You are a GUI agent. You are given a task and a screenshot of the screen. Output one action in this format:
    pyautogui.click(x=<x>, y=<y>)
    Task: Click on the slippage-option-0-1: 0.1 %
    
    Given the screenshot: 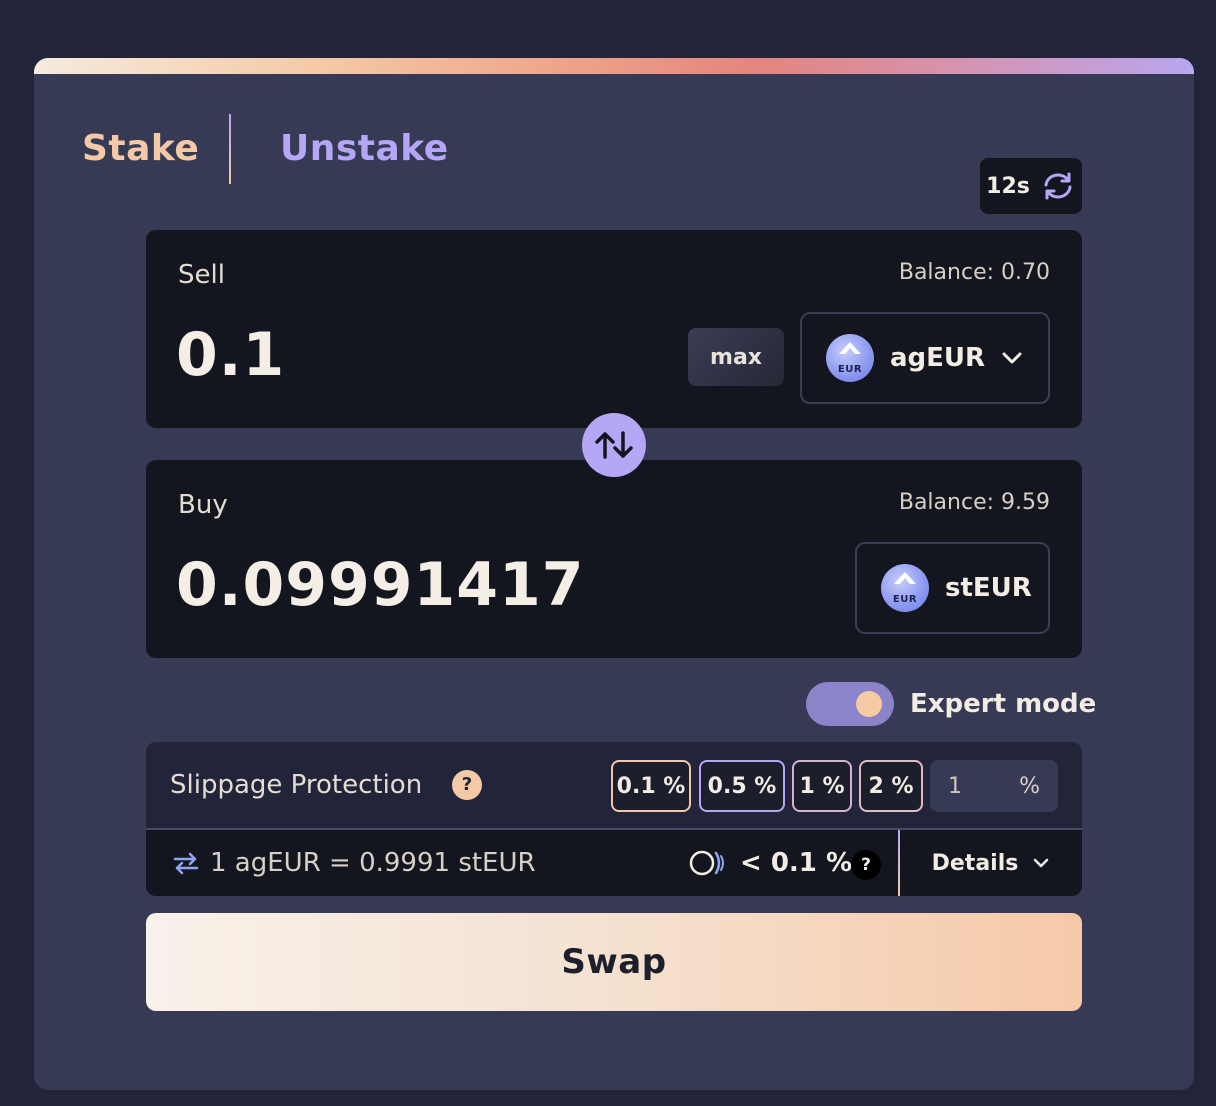 What is the action you would take?
    pyautogui.click(x=651, y=786)
    